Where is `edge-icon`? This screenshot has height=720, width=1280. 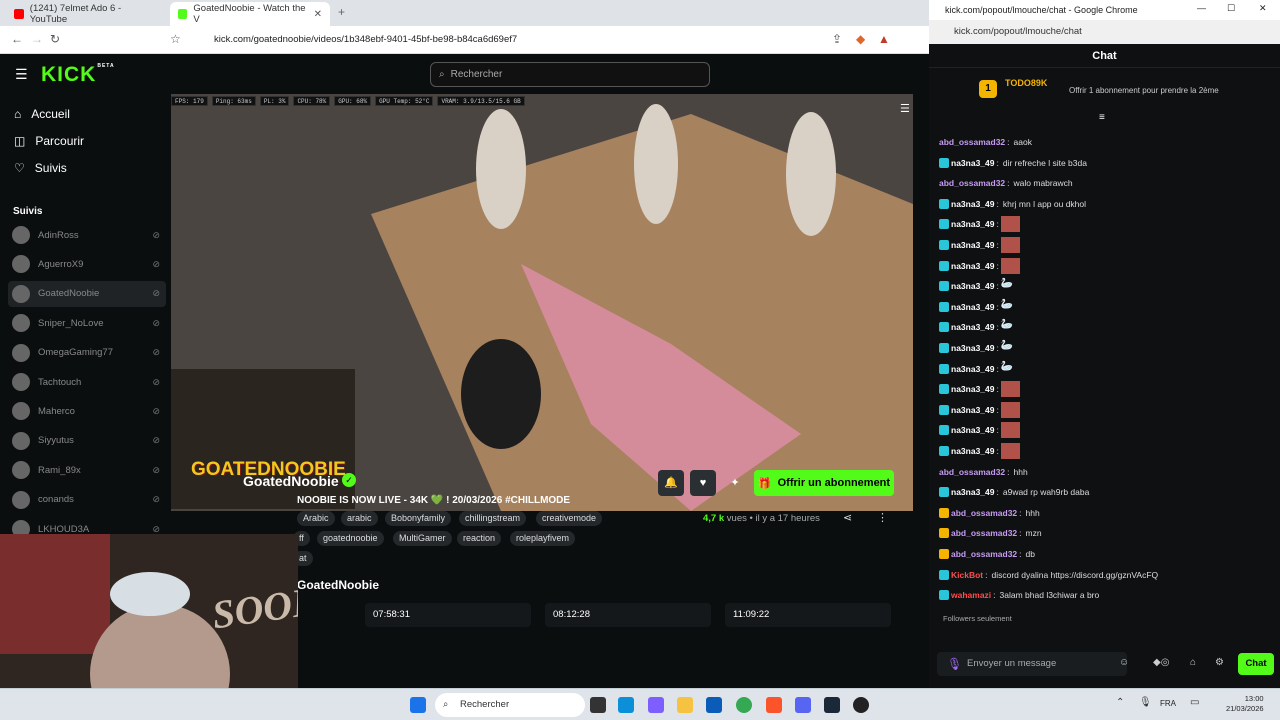
edge-icon is located at coordinates (626, 705).